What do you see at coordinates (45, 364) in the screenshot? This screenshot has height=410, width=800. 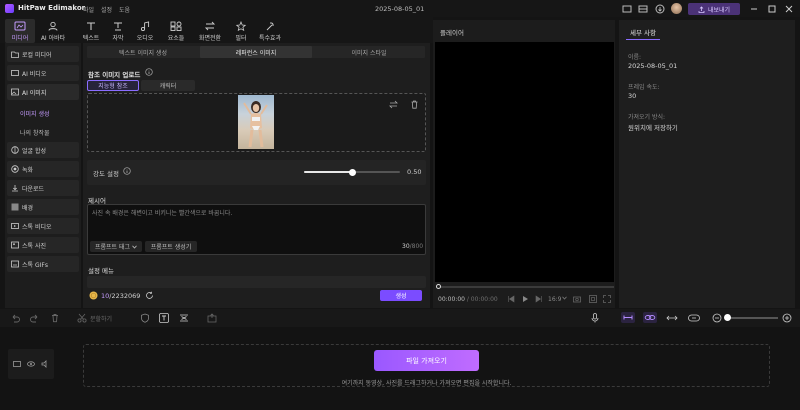 I see `track-audio-icon` at bounding box center [45, 364].